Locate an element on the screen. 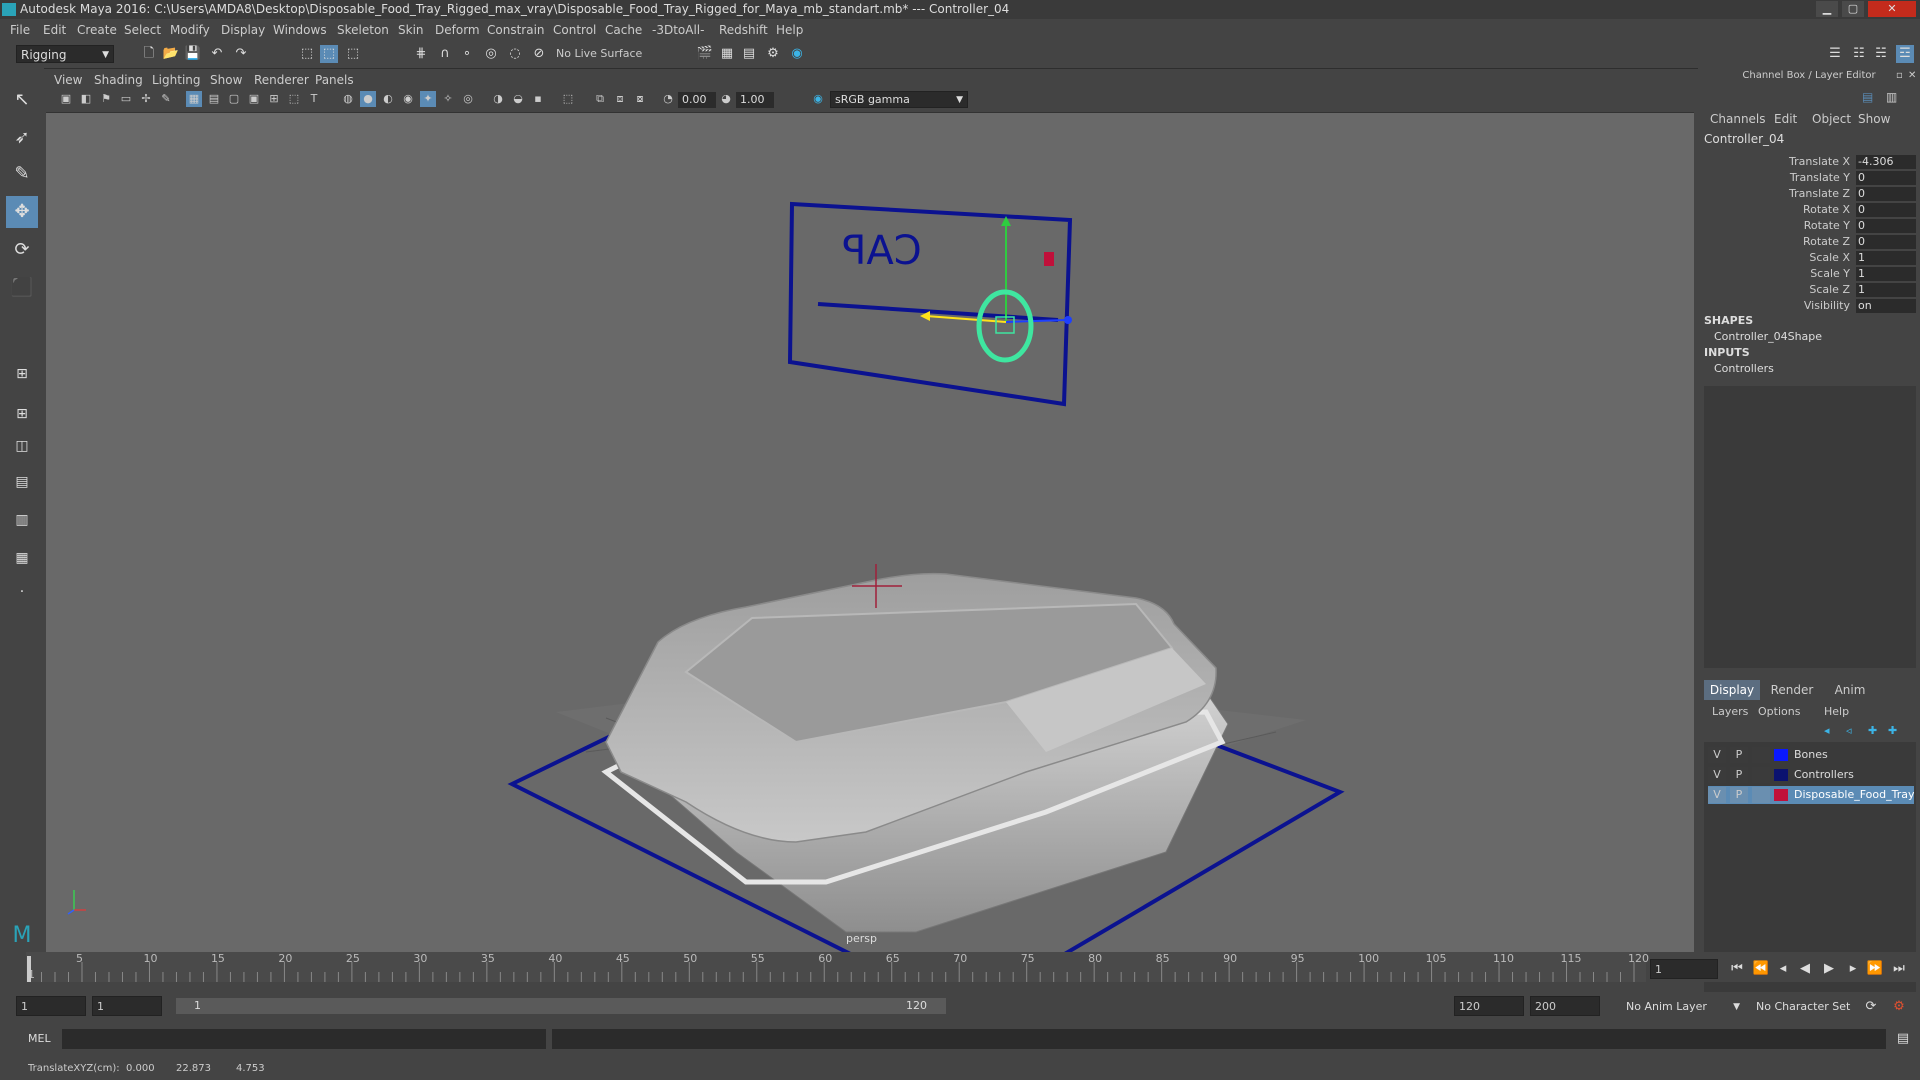 This screenshot has height=1080, width=1920. shape-node: Controller_04Shape is located at coordinates (1768, 336).